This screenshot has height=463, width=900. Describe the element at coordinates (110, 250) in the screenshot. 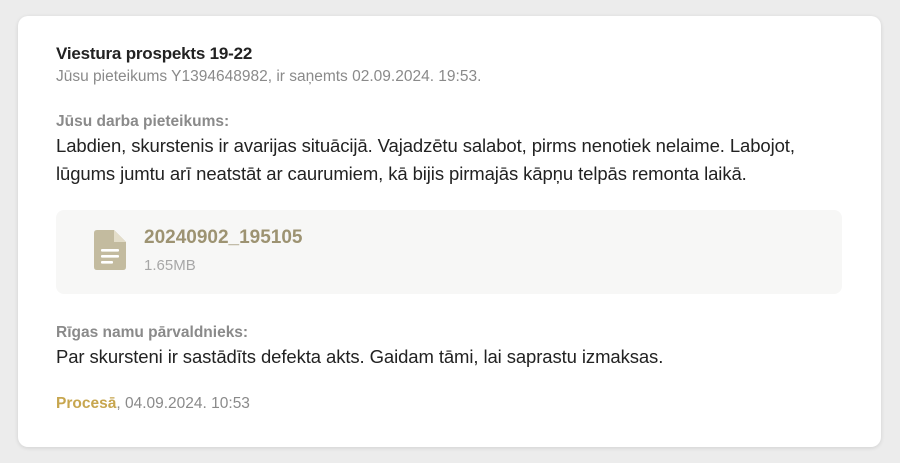

I see `document-icon` at that location.